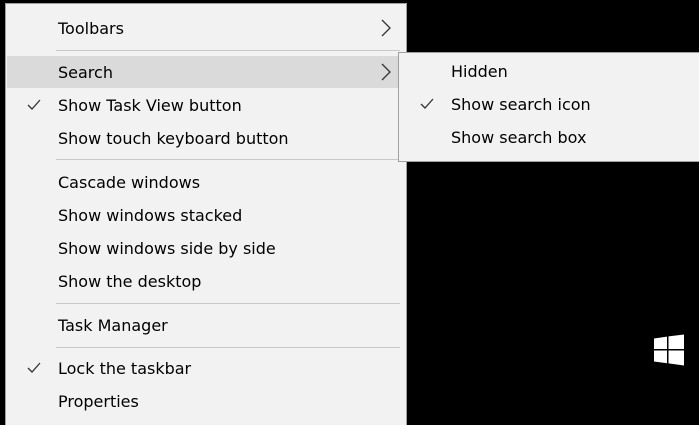  I want to click on menu-item-search: Search, so click(206, 72).